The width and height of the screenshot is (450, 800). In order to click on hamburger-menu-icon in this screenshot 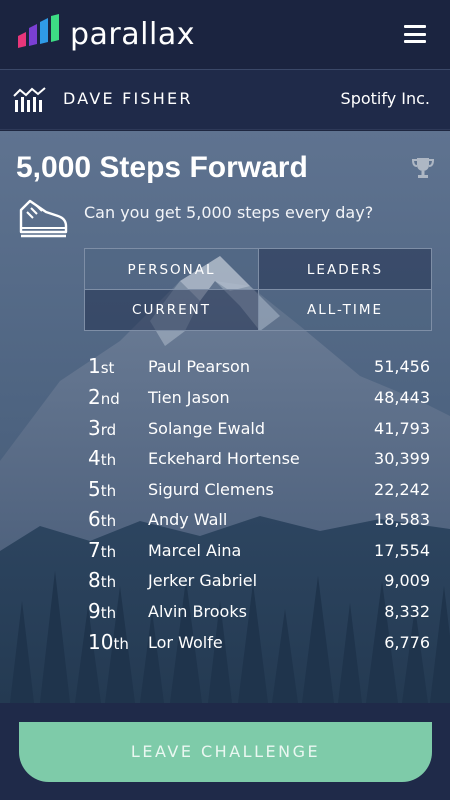, I will do `click(415, 34)`.